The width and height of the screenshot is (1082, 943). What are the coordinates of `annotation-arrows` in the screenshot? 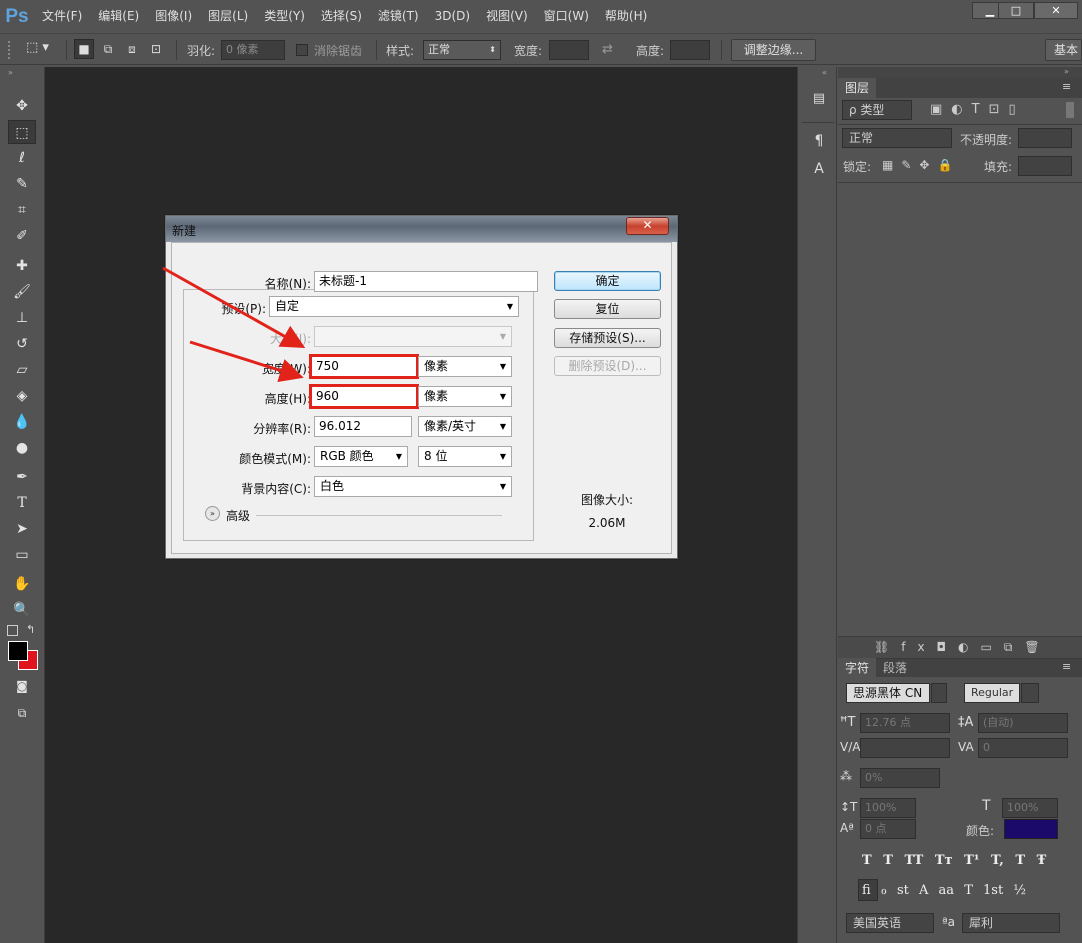 It's located at (234, 324).